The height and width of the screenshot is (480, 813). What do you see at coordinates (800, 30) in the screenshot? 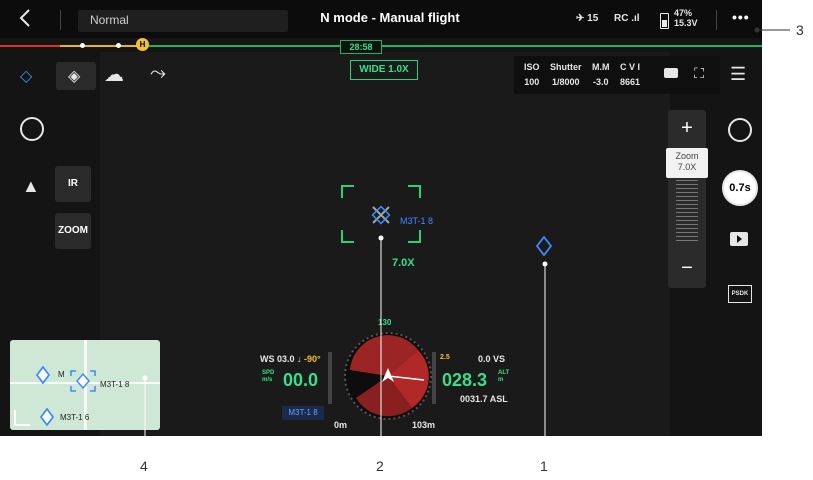
I see `callout-3: 3` at bounding box center [800, 30].